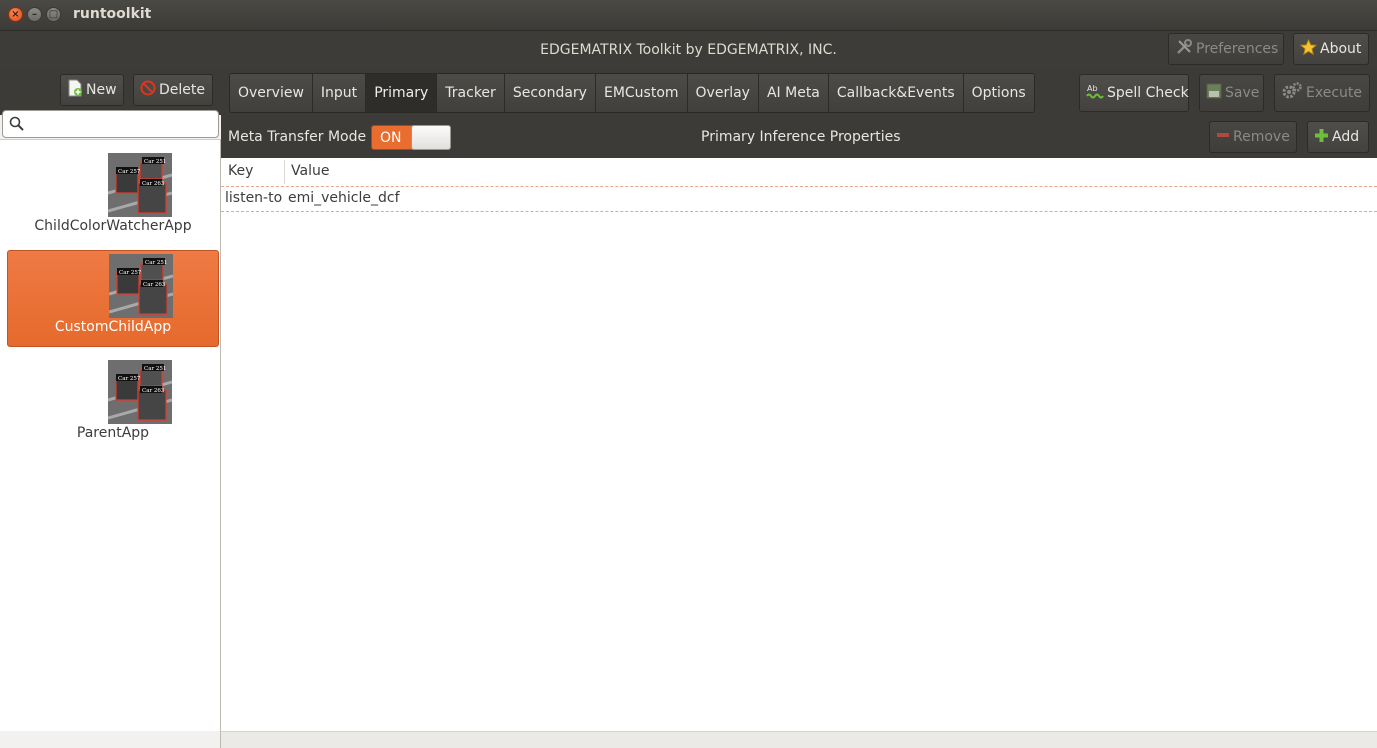 The image size is (1377, 748). Describe the element at coordinates (402, 93) in the screenshot. I see `tab-primary: Primary` at that location.